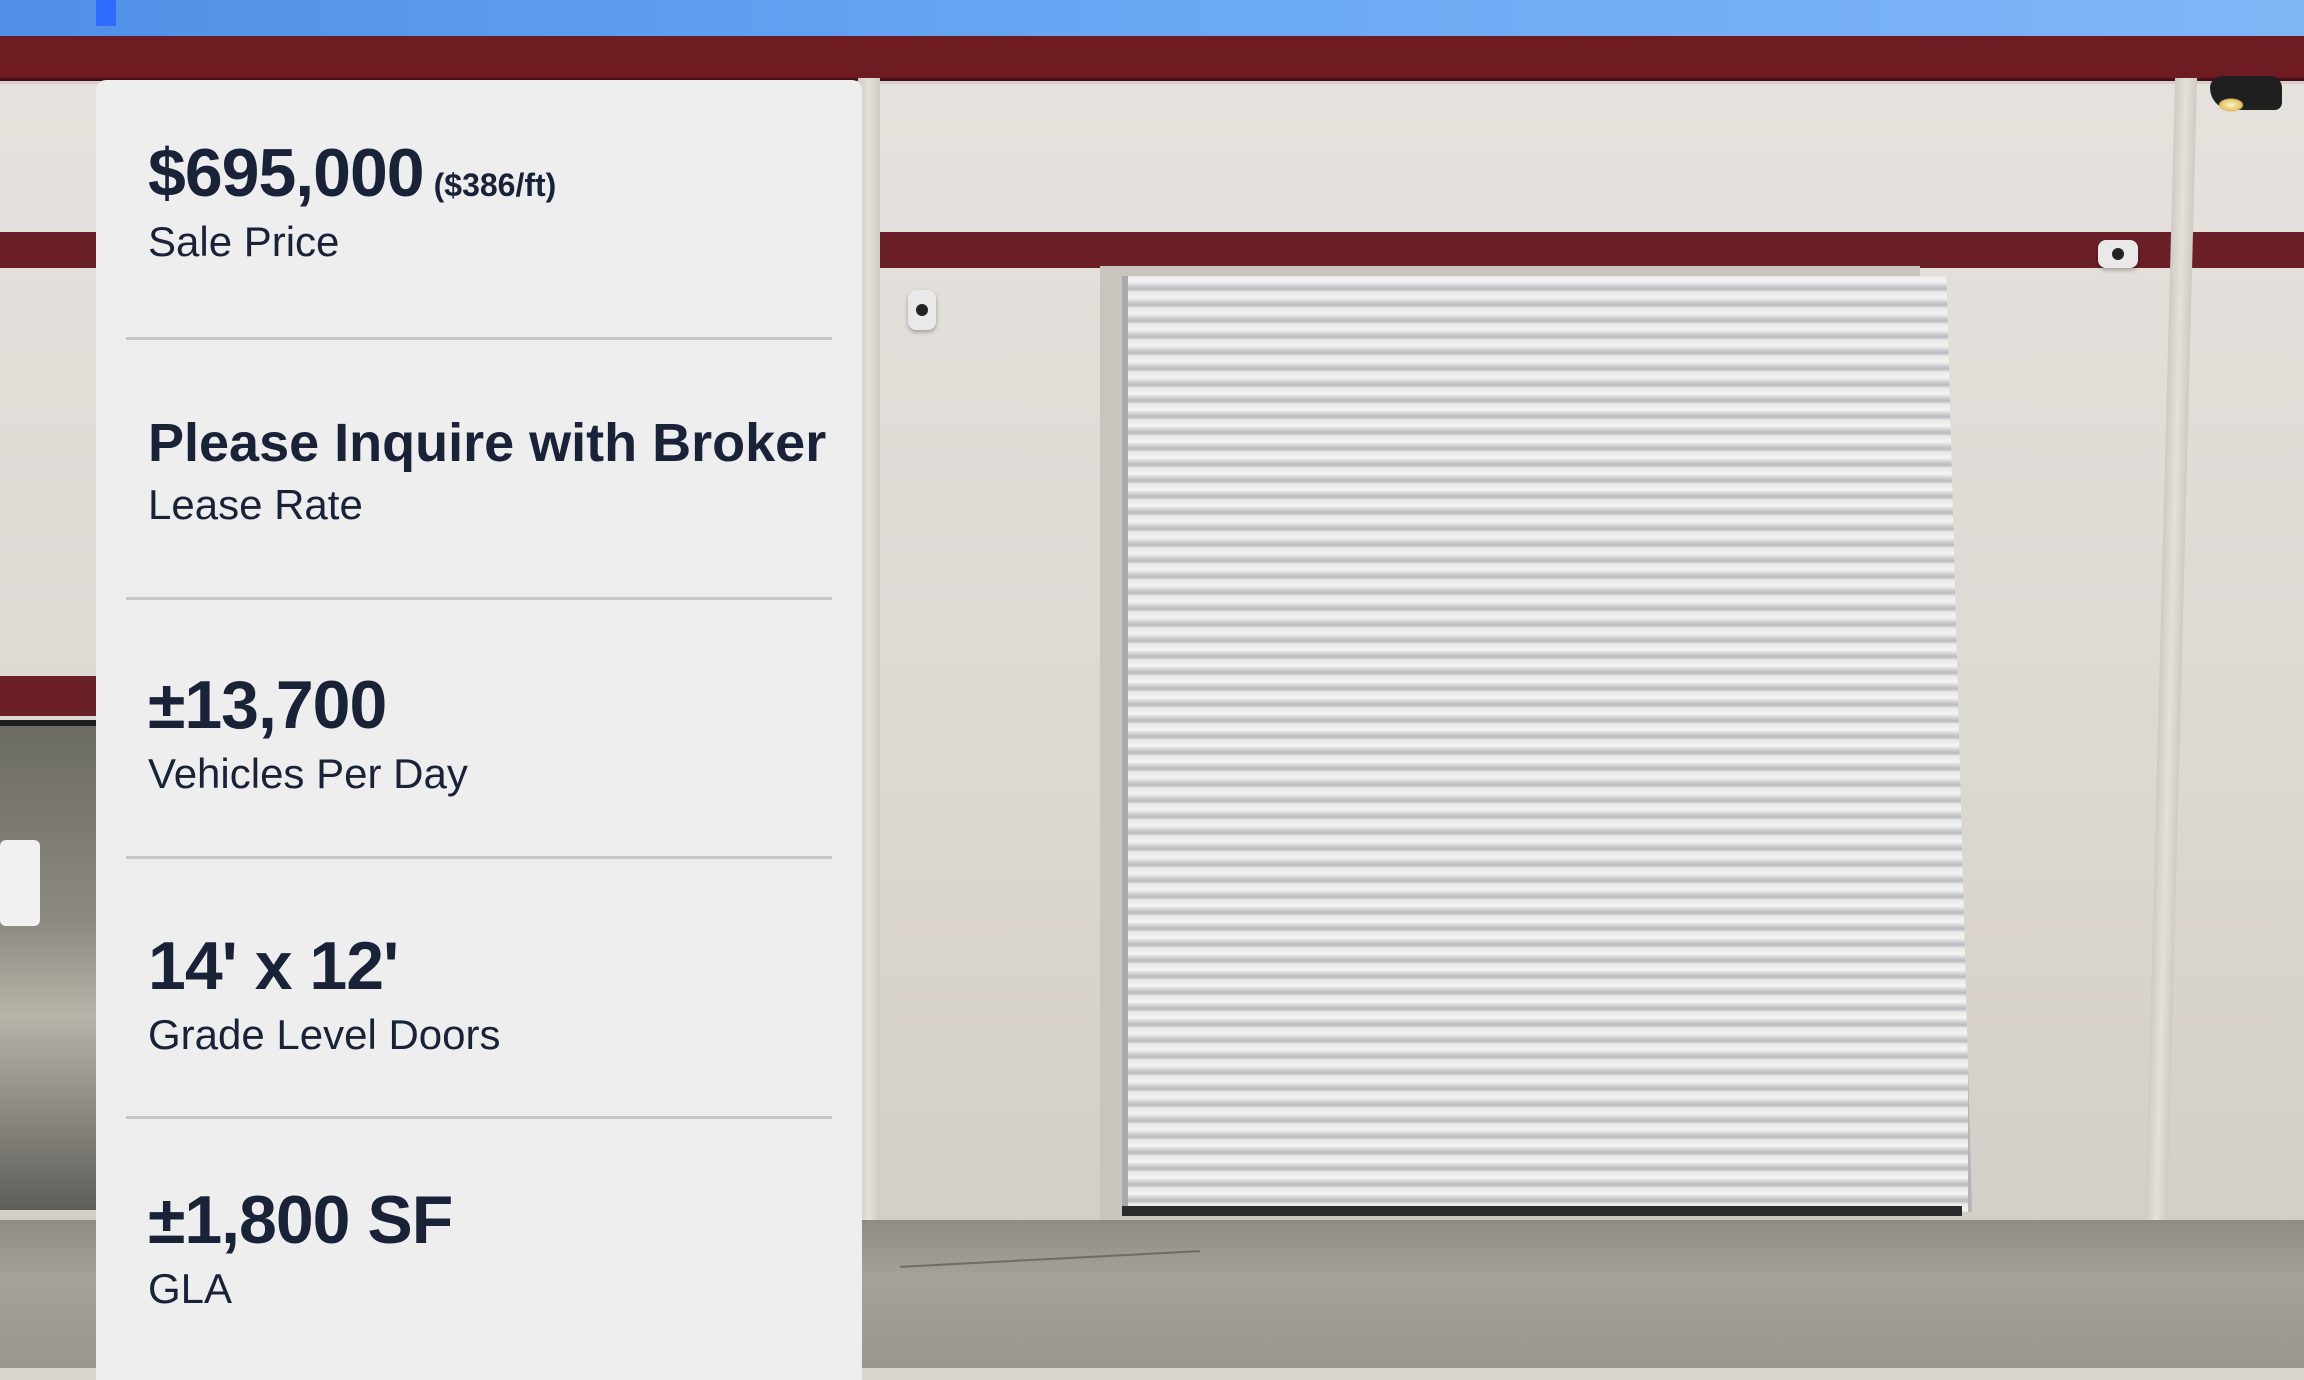  What do you see at coordinates (300, 1220) in the screenshot?
I see `stat-value: ±1,800 SF` at bounding box center [300, 1220].